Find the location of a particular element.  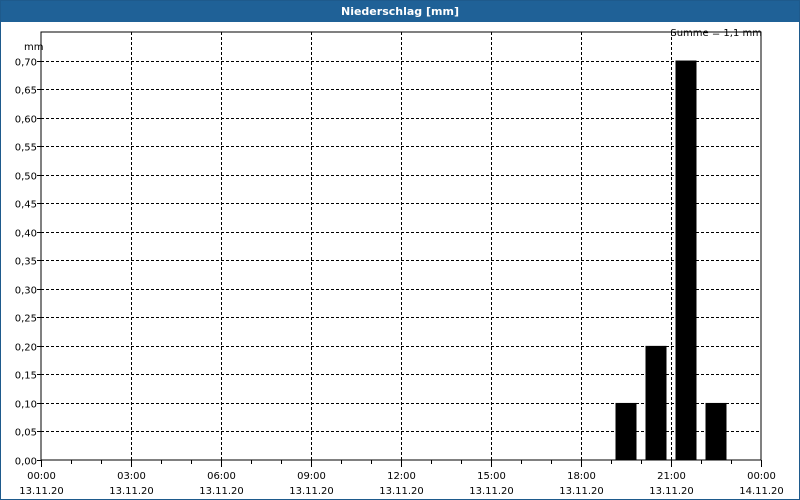

x-tick-time-label: 21:00 is located at coordinates (671, 476).